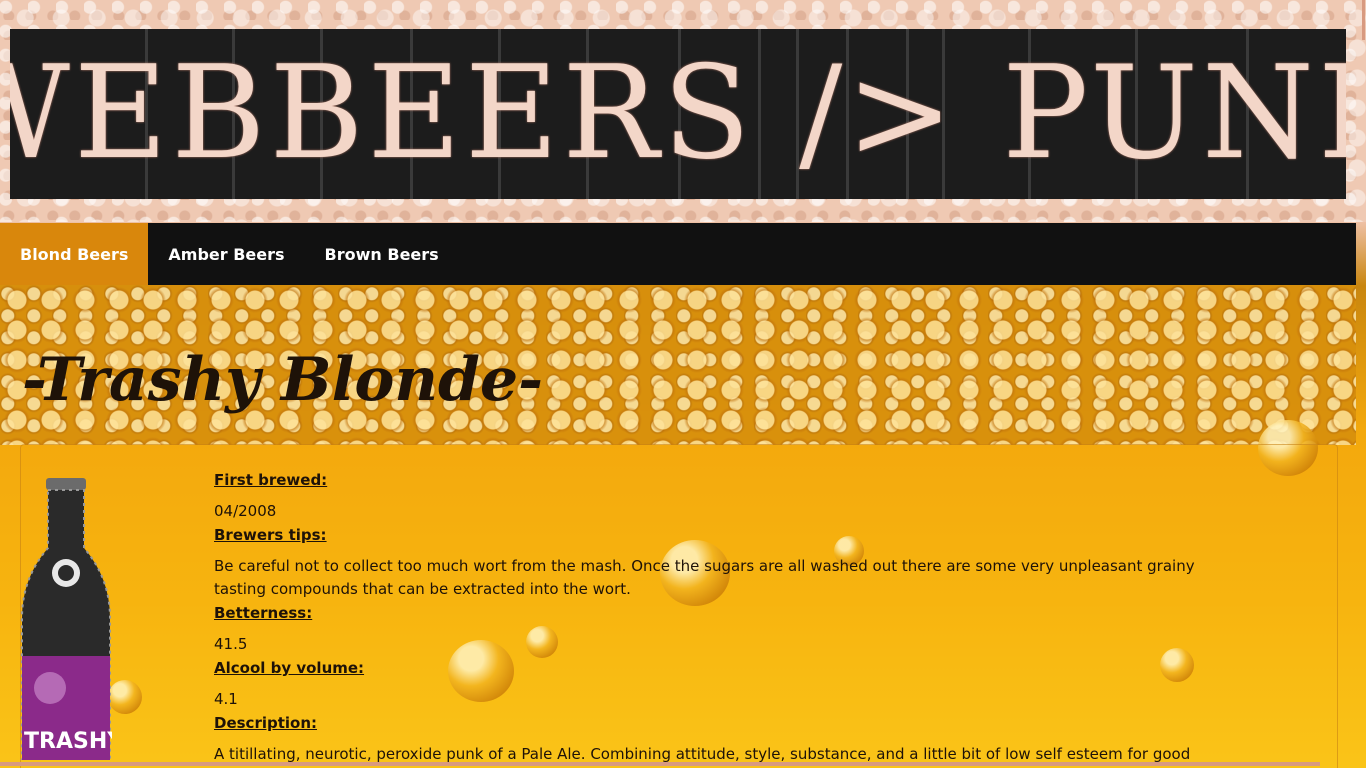 The width and height of the screenshot is (1366, 768). Describe the element at coordinates (74, 254) in the screenshot. I see `nav-blond-beers: Blond Beers` at that location.